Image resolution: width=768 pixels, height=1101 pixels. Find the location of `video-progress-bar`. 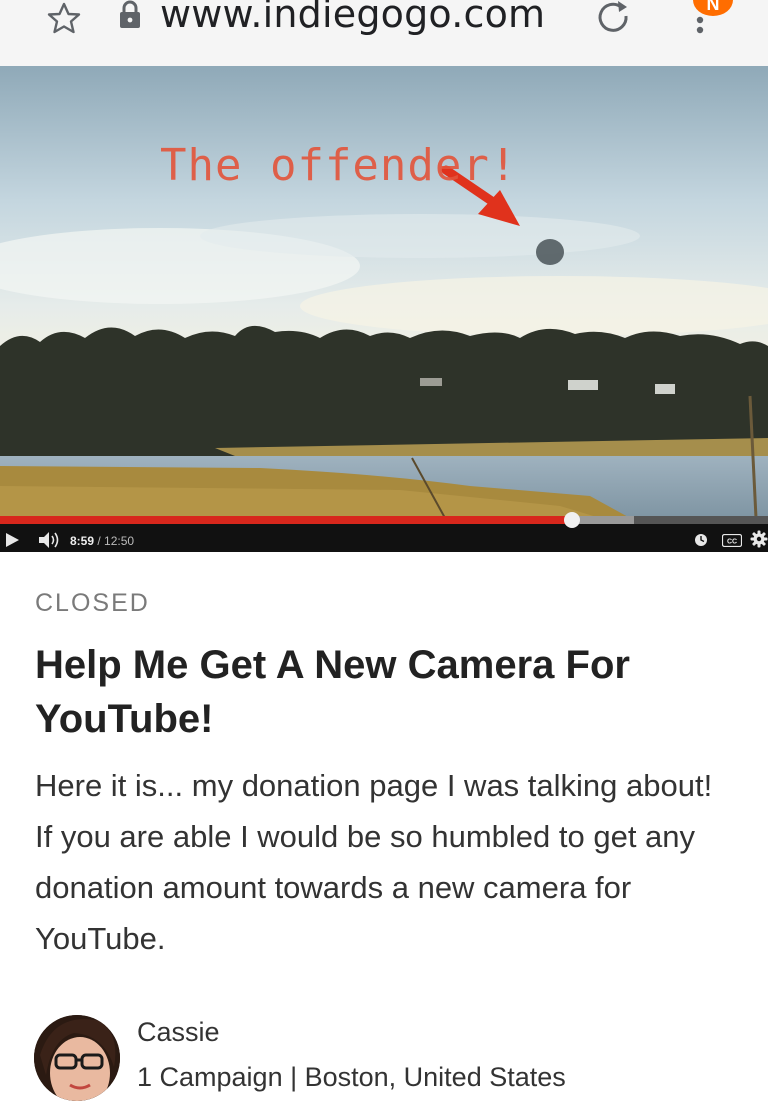

video-progress-bar is located at coordinates (384, 520).